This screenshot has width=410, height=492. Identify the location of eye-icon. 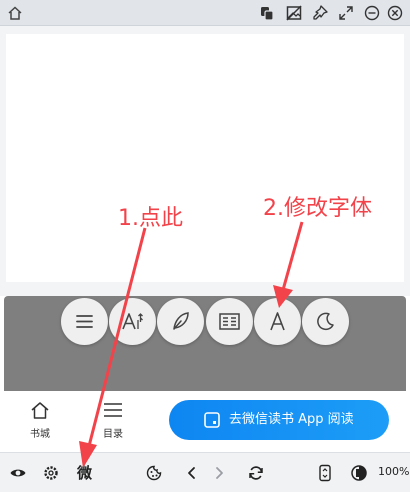
(18, 473).